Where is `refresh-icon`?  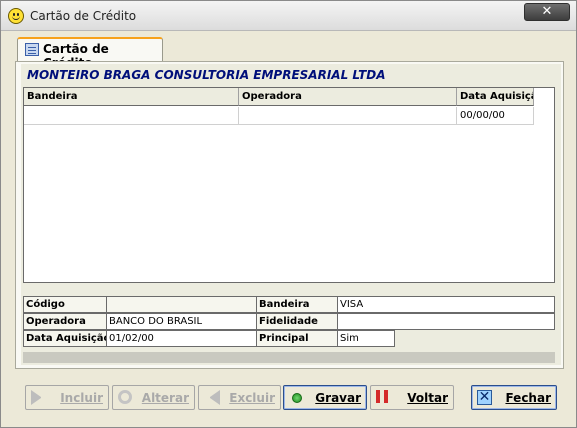
refresh-icon is located at coordinates (125, 397).